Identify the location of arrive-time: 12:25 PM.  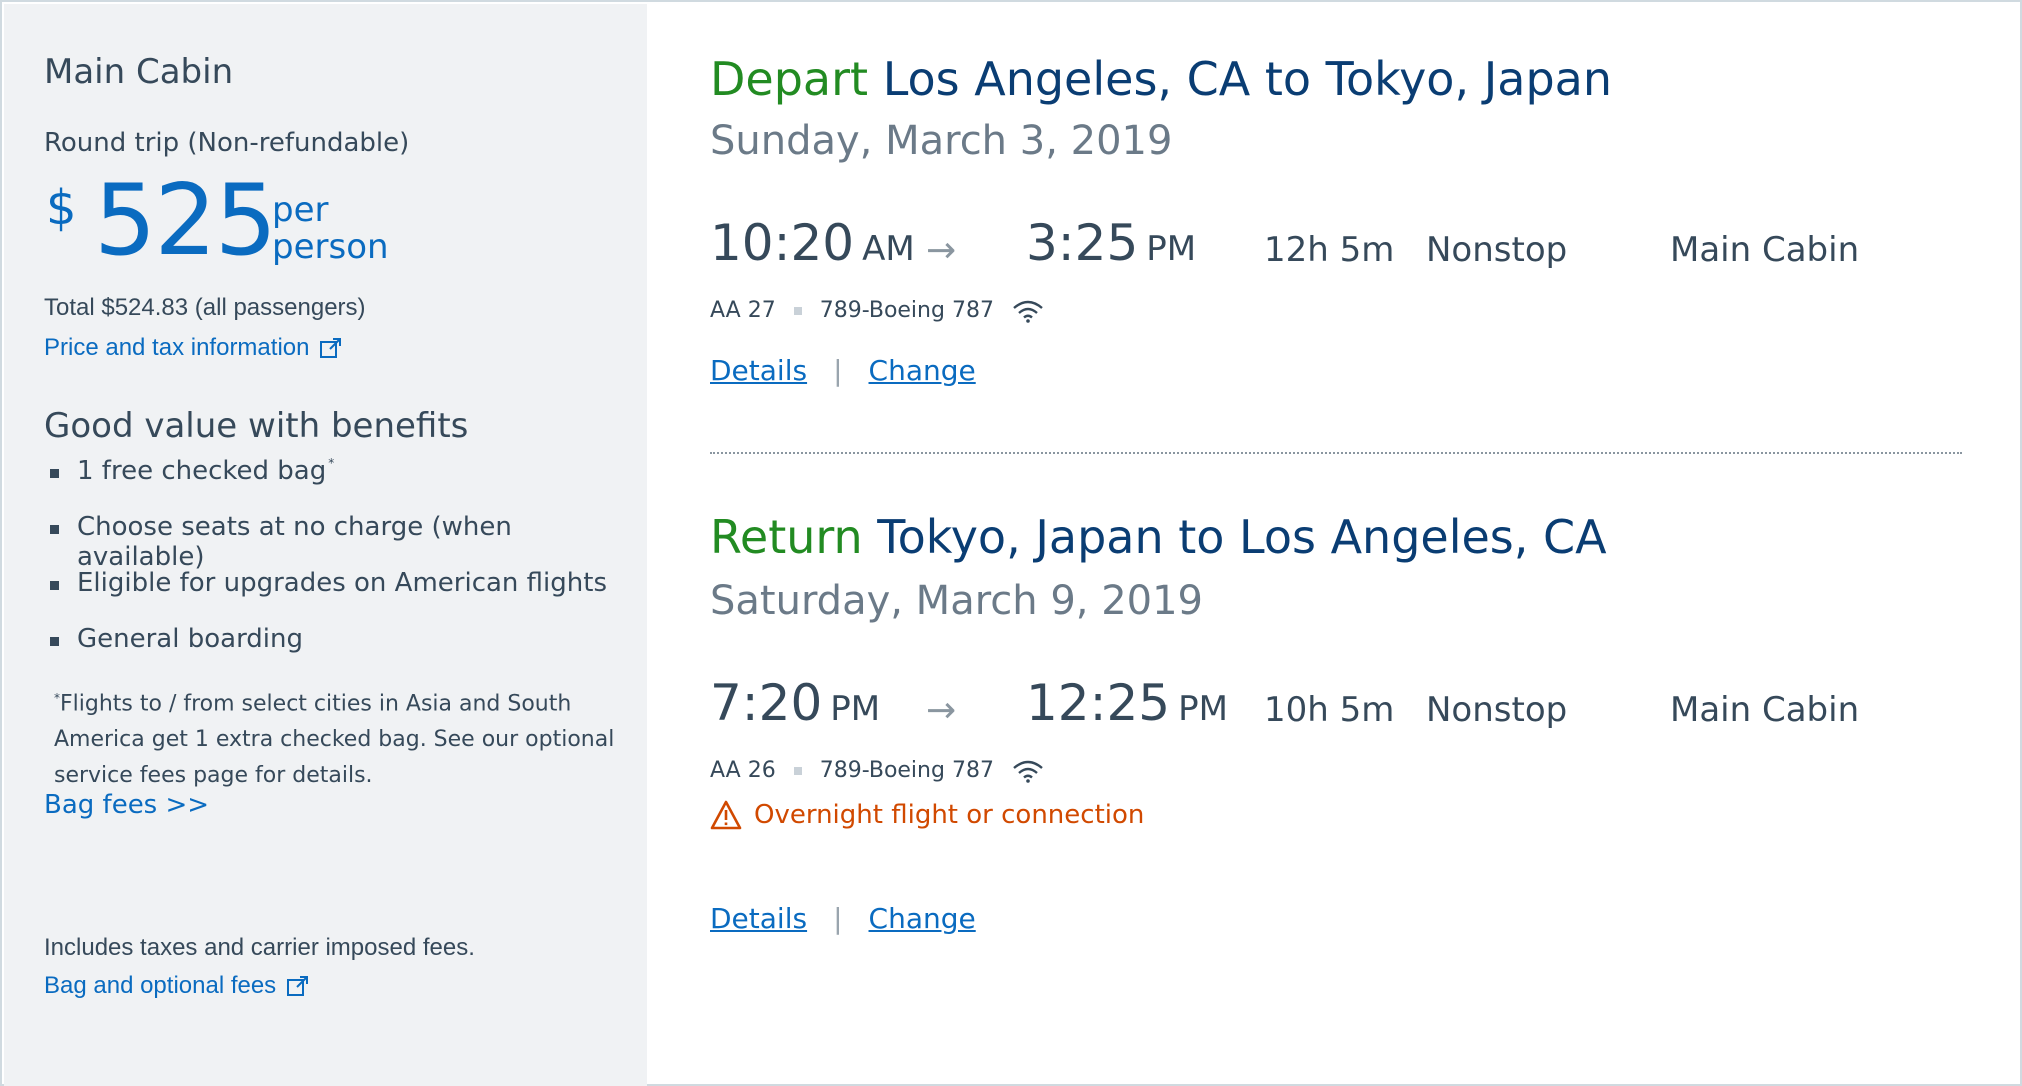
(1127, 703).